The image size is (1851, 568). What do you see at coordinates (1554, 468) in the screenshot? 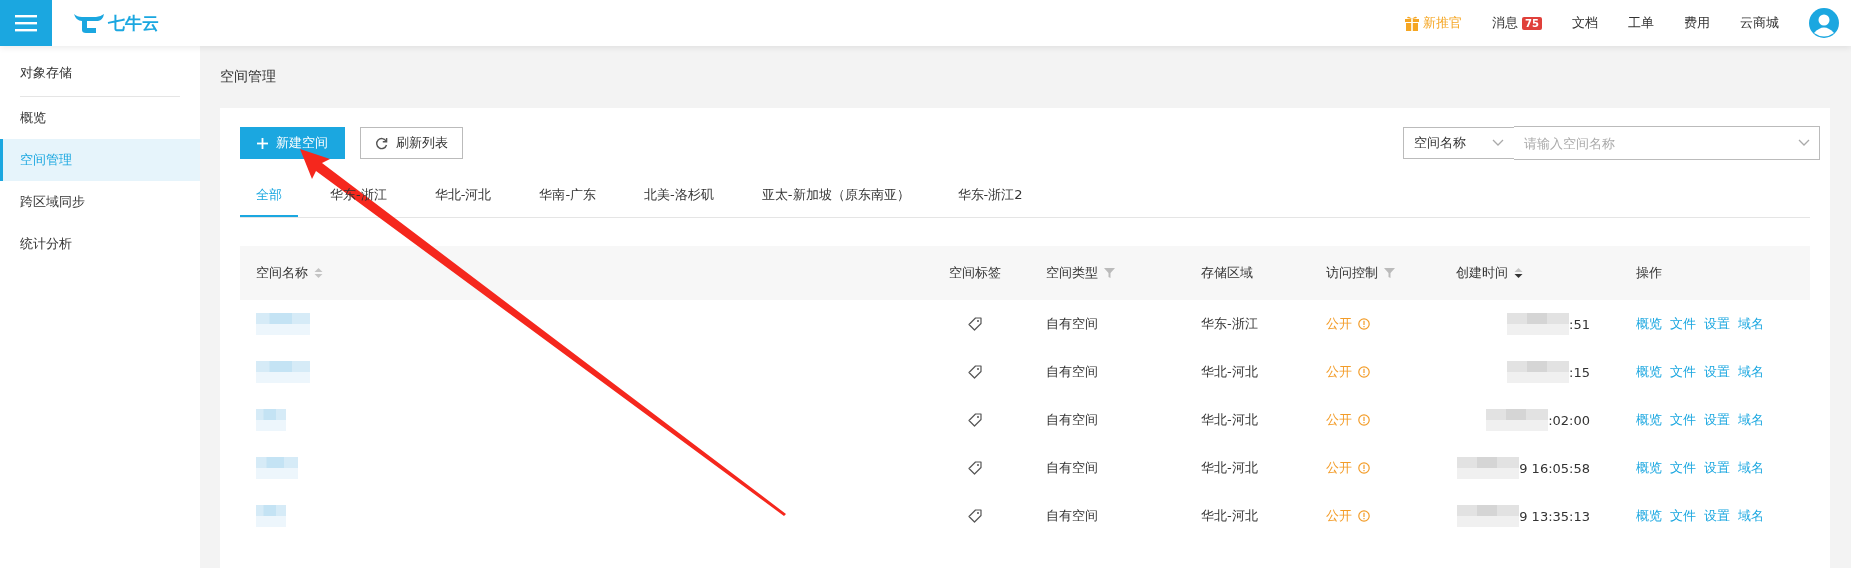
I see `table-cell: 9 16:05:58` at bounding box center [1554, 468].